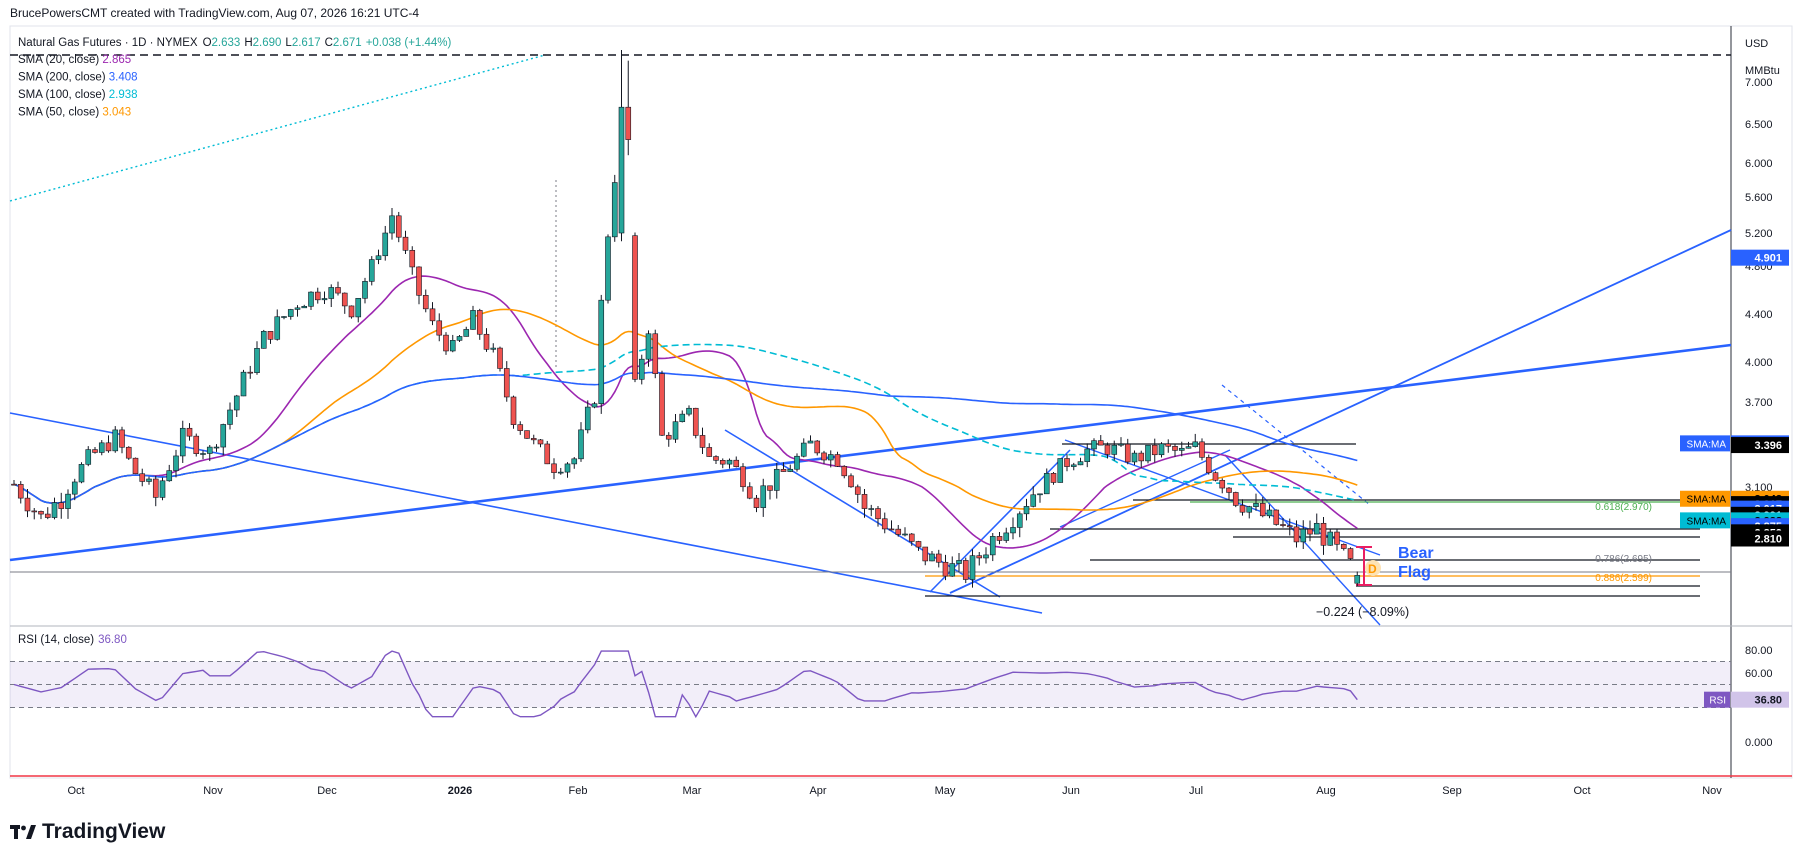 The image size is (1802, 863). Describe the element at coordinates (1759, 743) in the screenshot. I see `rsi-tick-0-000: 0.000` at that location.